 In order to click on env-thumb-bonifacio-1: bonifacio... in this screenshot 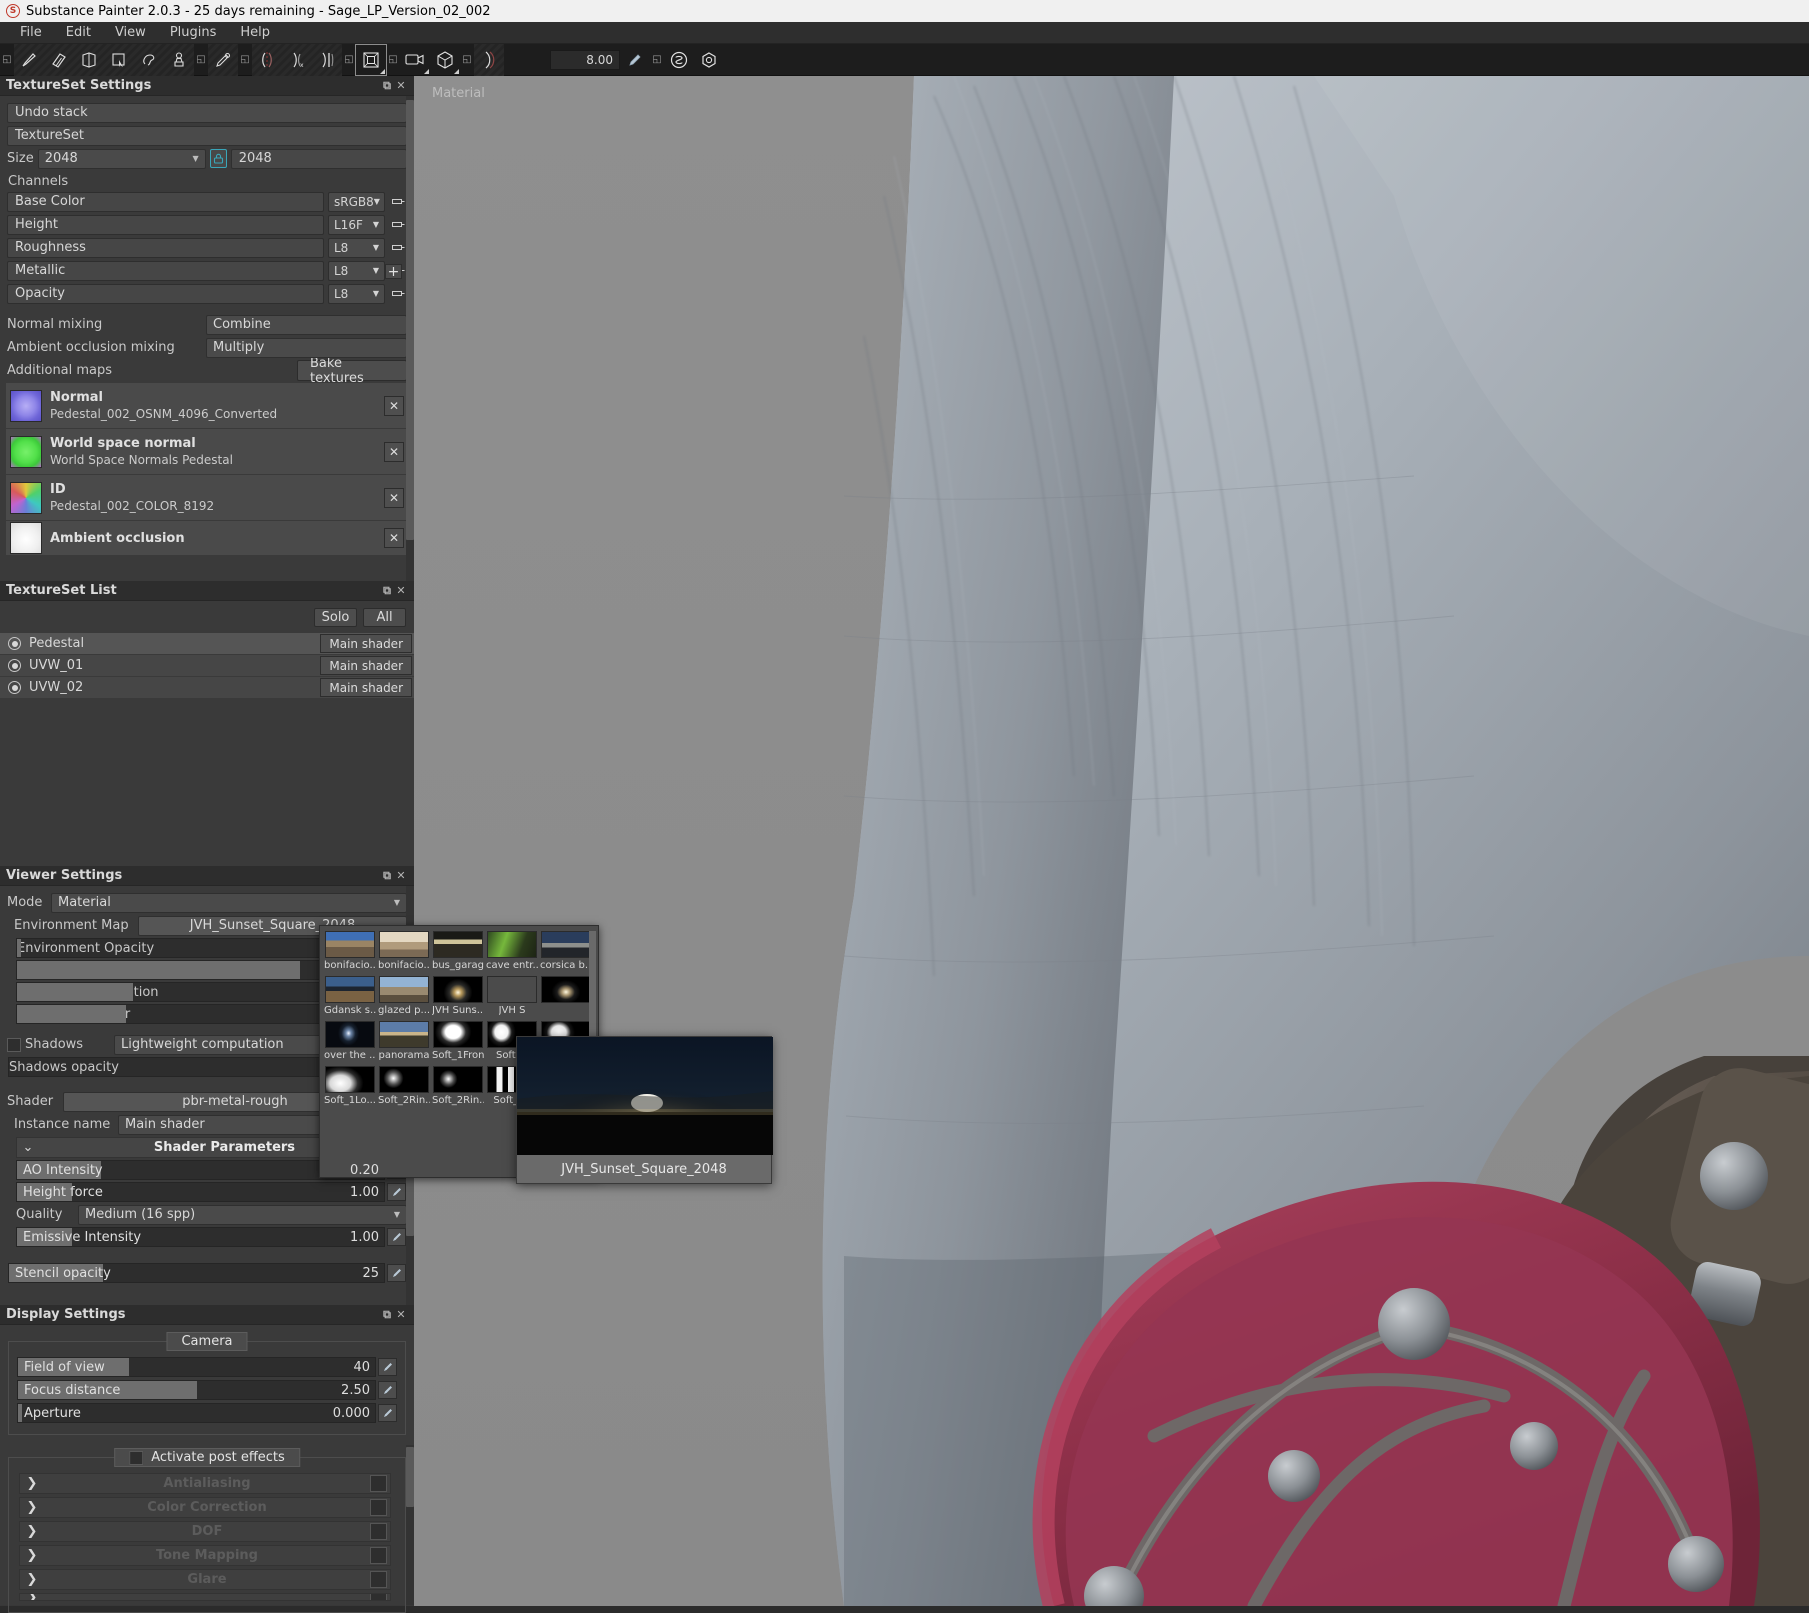, I will do `click(350, 952)`.